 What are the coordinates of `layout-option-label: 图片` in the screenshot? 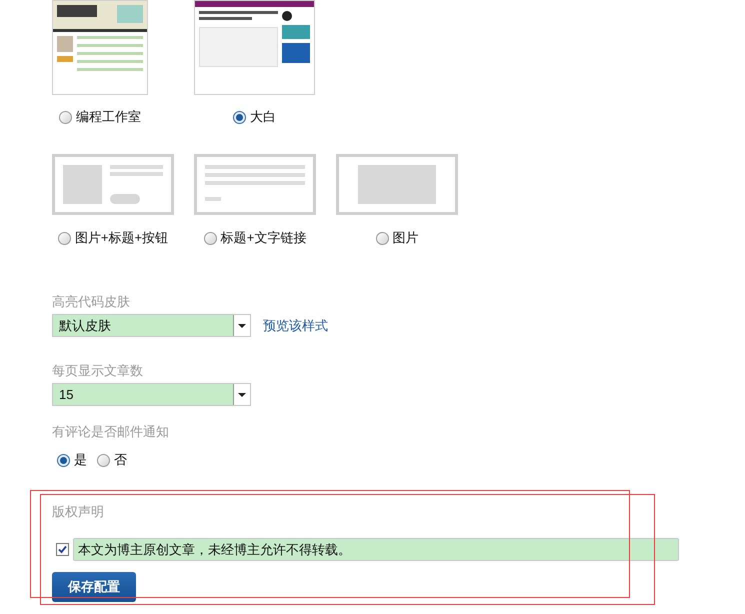 It's located at (405, 238).